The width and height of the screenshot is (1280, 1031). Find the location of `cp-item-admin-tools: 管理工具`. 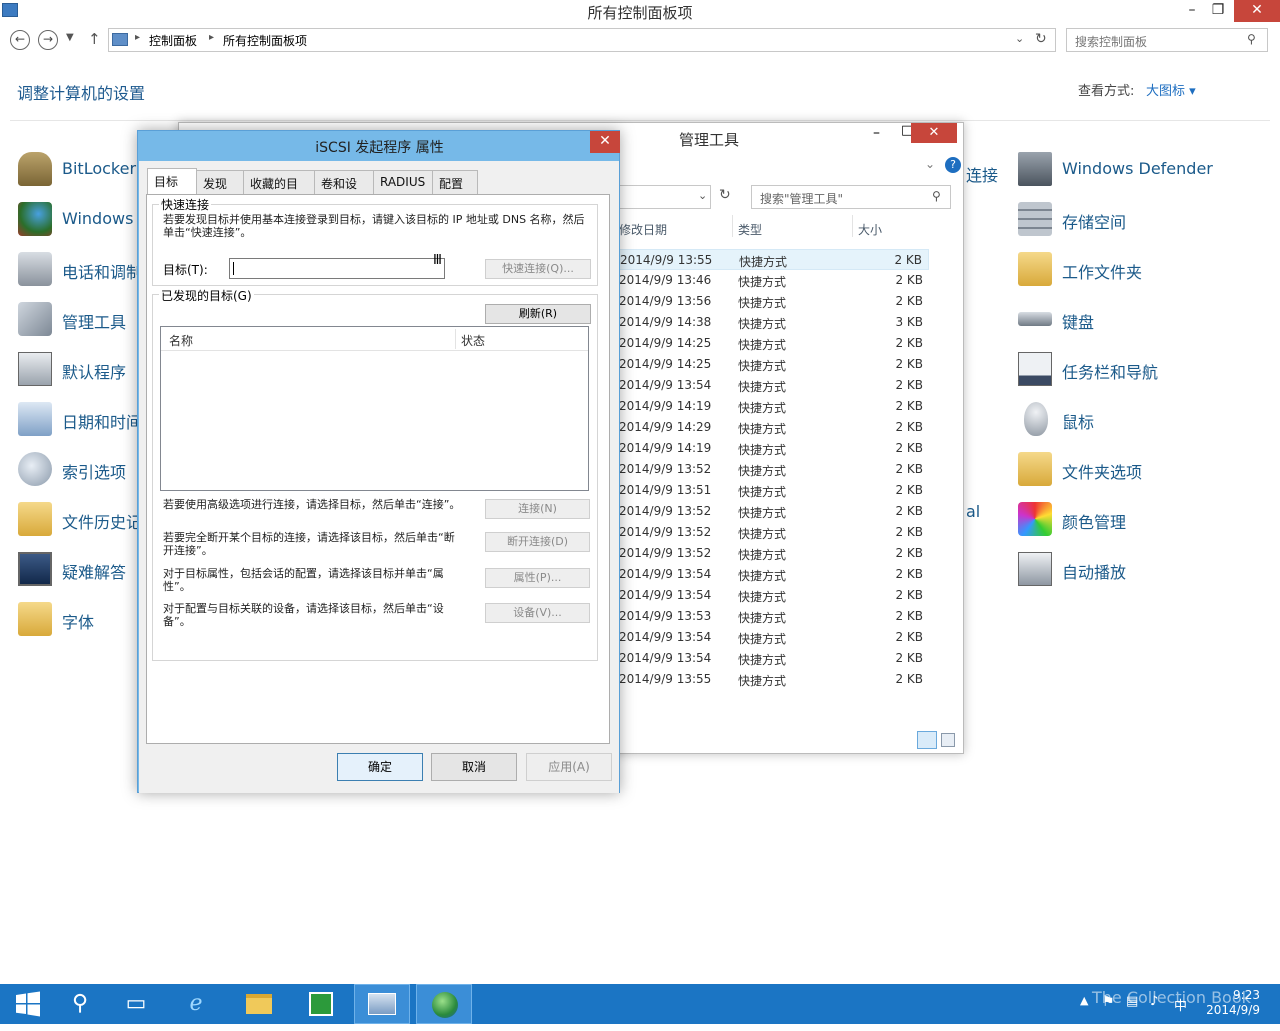

cp-item-admin-tools: 管理工具 is located at coordinates (83, 320).